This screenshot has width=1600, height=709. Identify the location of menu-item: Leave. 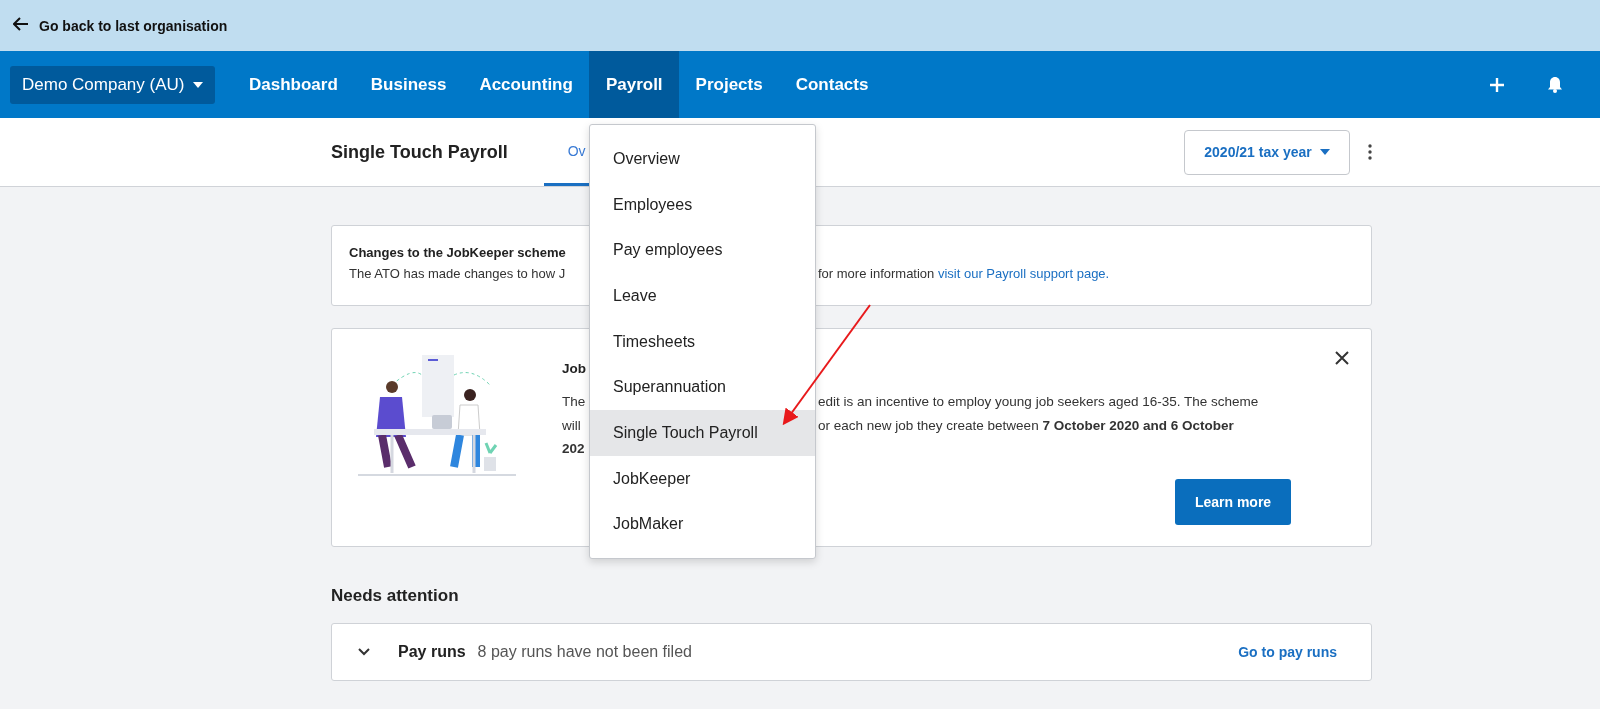
(702, 296).